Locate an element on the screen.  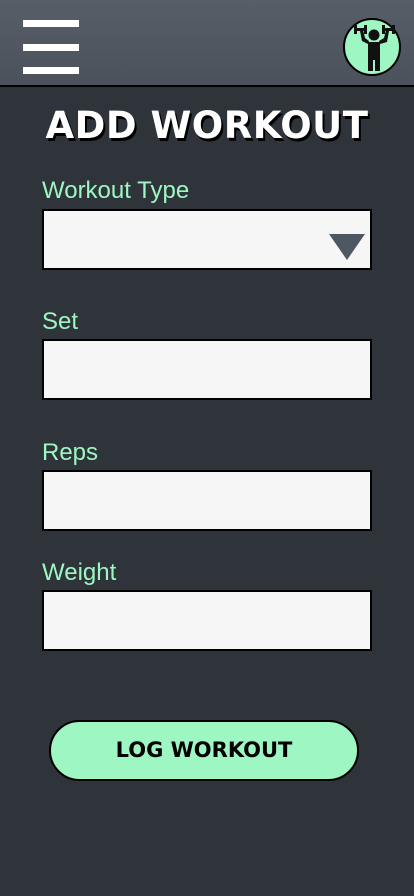
hamburger-menu-icon is located at coordinates (51, 47).